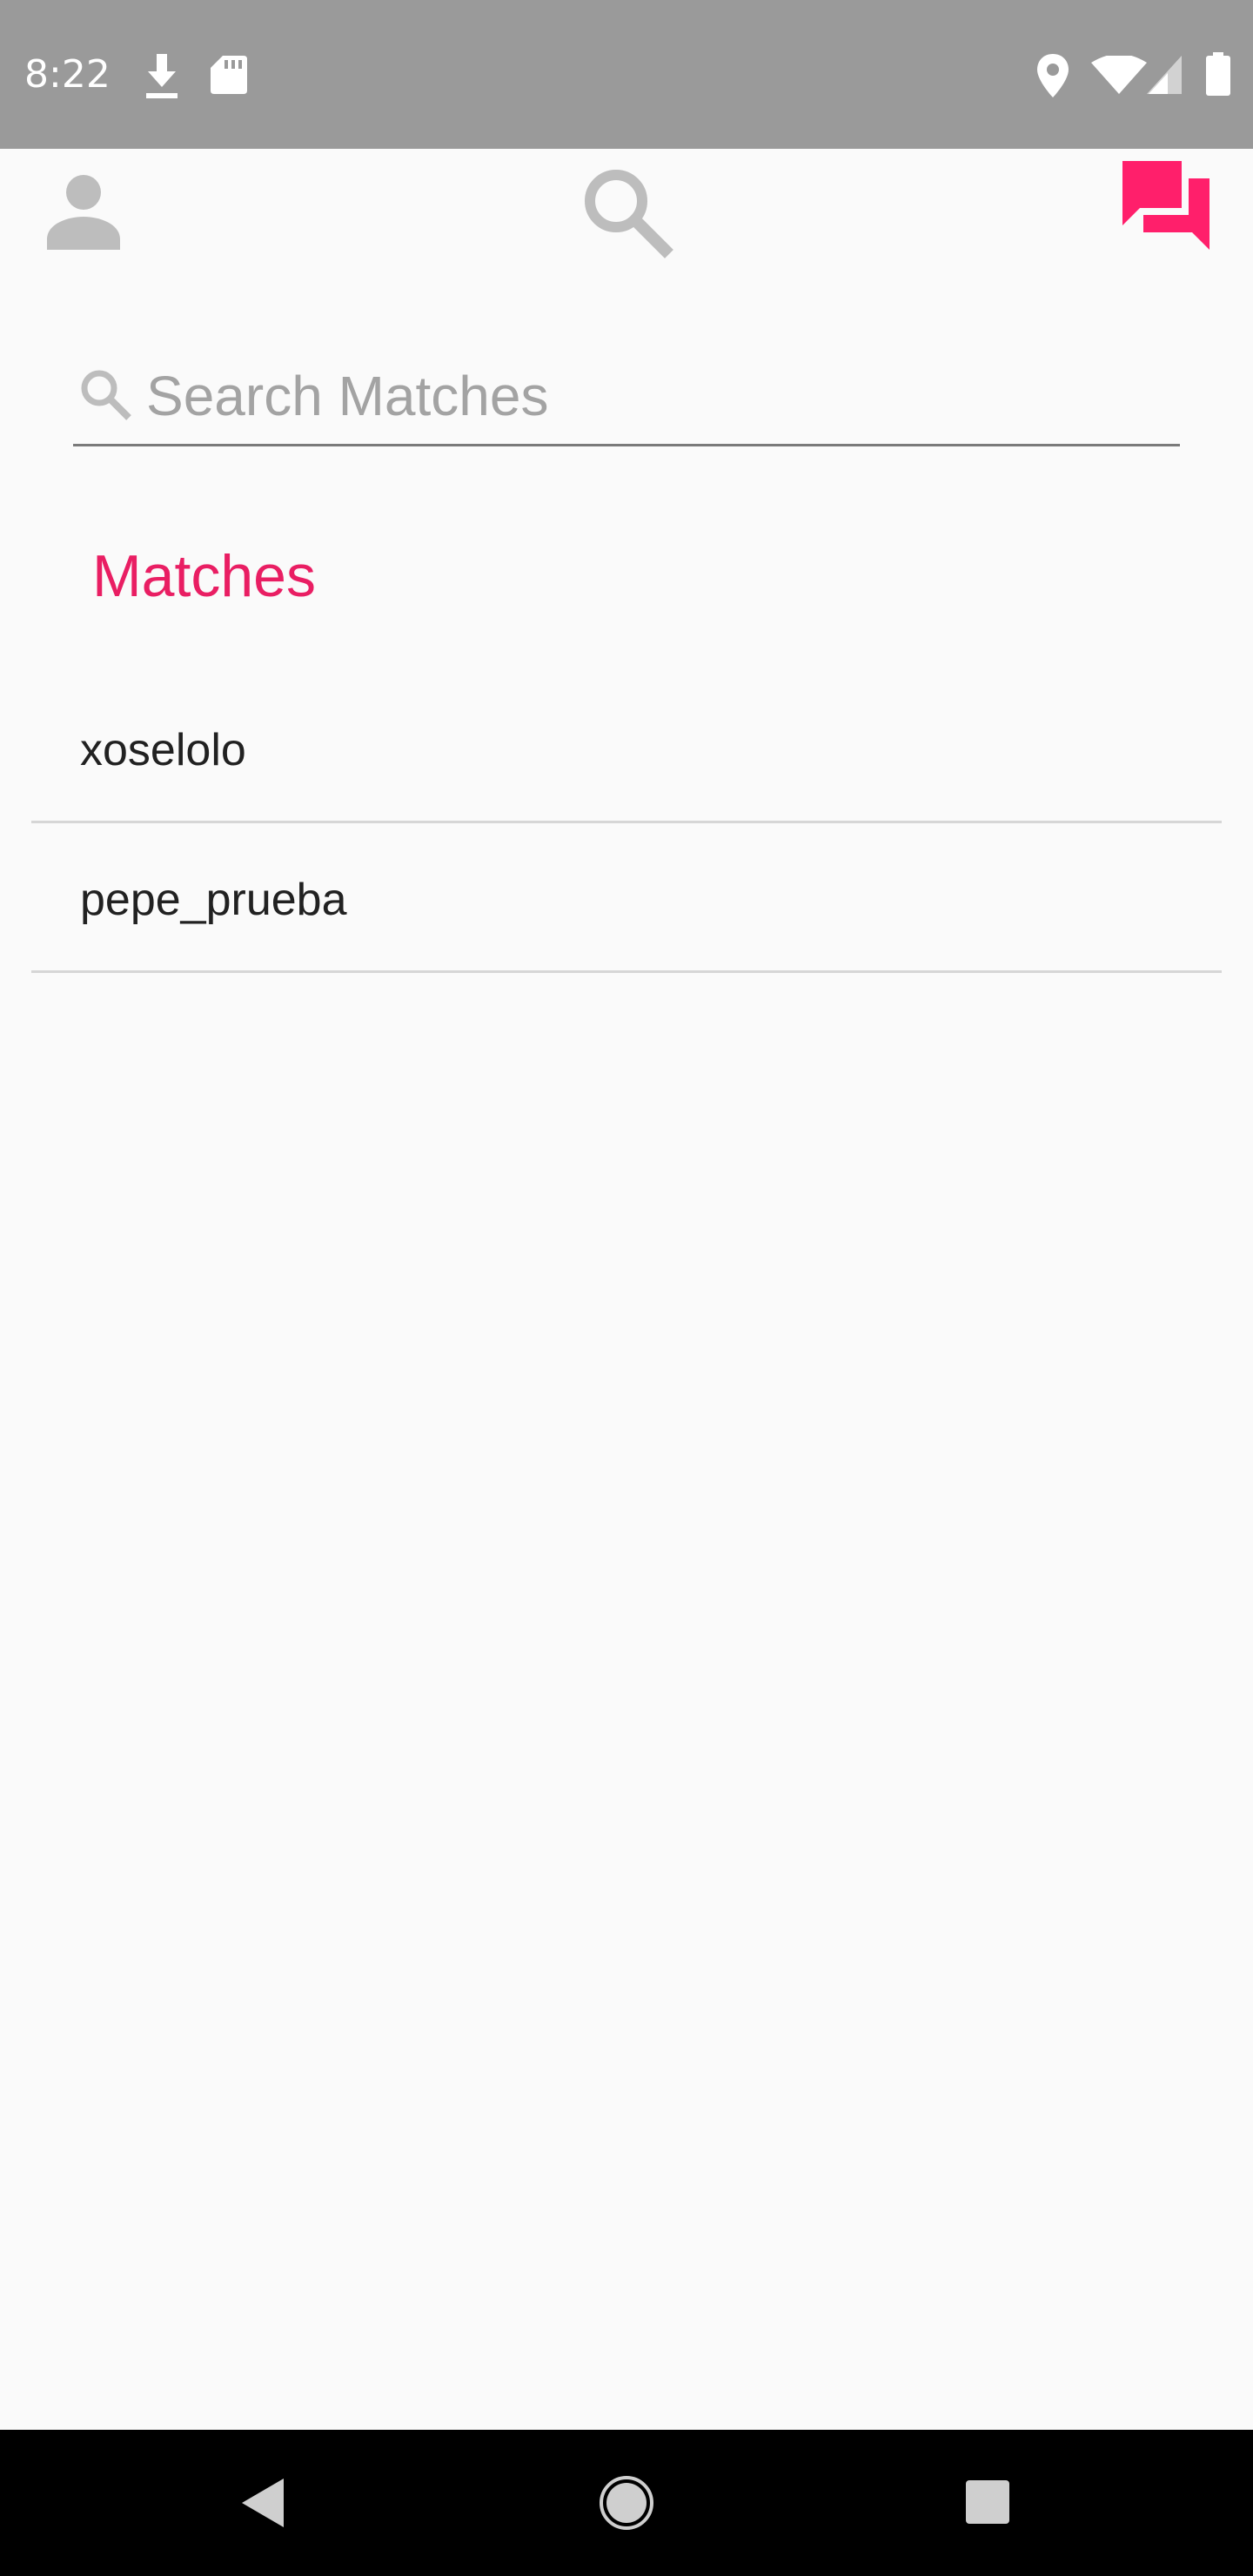  I want to click on top-nav, so click(626, 205).